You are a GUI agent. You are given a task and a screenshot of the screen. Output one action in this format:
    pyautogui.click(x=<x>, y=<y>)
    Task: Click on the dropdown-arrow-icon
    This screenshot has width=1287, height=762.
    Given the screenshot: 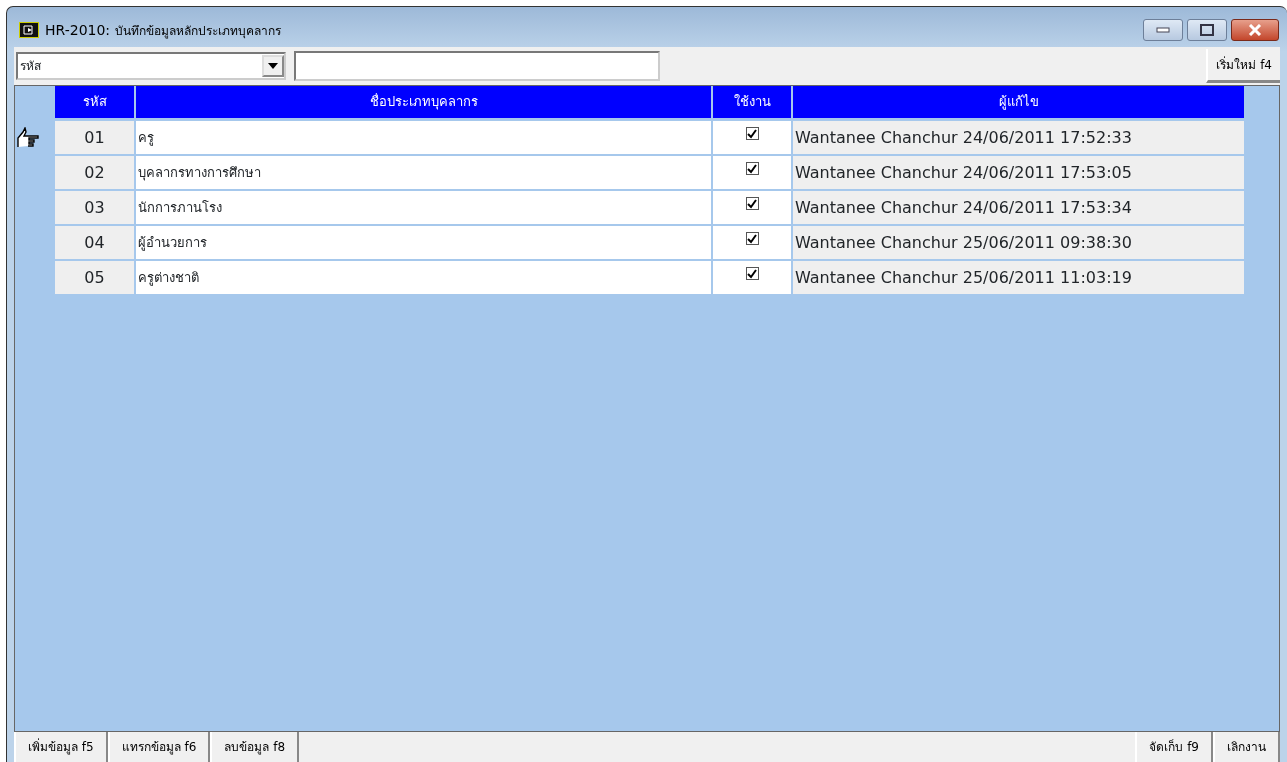 What is the action you would take?
    pyautogui.click(x=273, y=66)
    